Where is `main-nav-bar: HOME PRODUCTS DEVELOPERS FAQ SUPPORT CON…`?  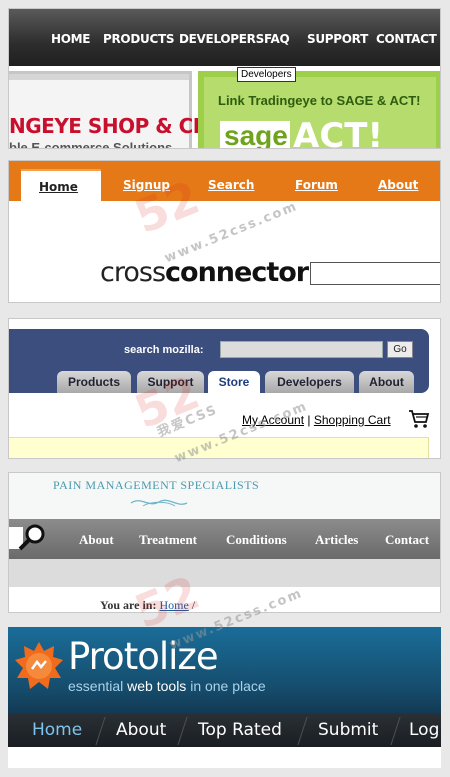
main-nav-bar: HOME PRODUCTS DEVELOPERS FAQ SUPPORT CON… is located at coordinates (224, 37).